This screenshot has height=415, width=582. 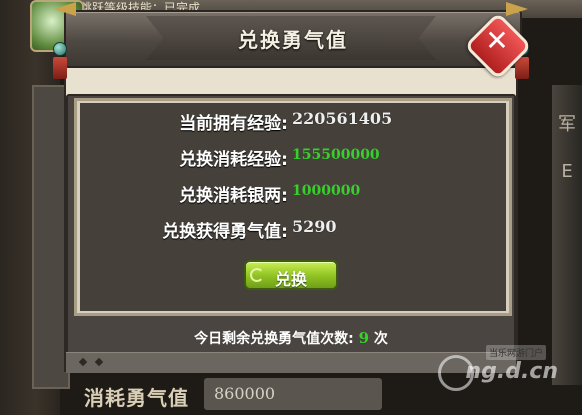 What do you see at coordinates (136, 398) in the screenshot?
I see `consume-courage-label: 消耗勇气值` at bounding box center [136, 398].